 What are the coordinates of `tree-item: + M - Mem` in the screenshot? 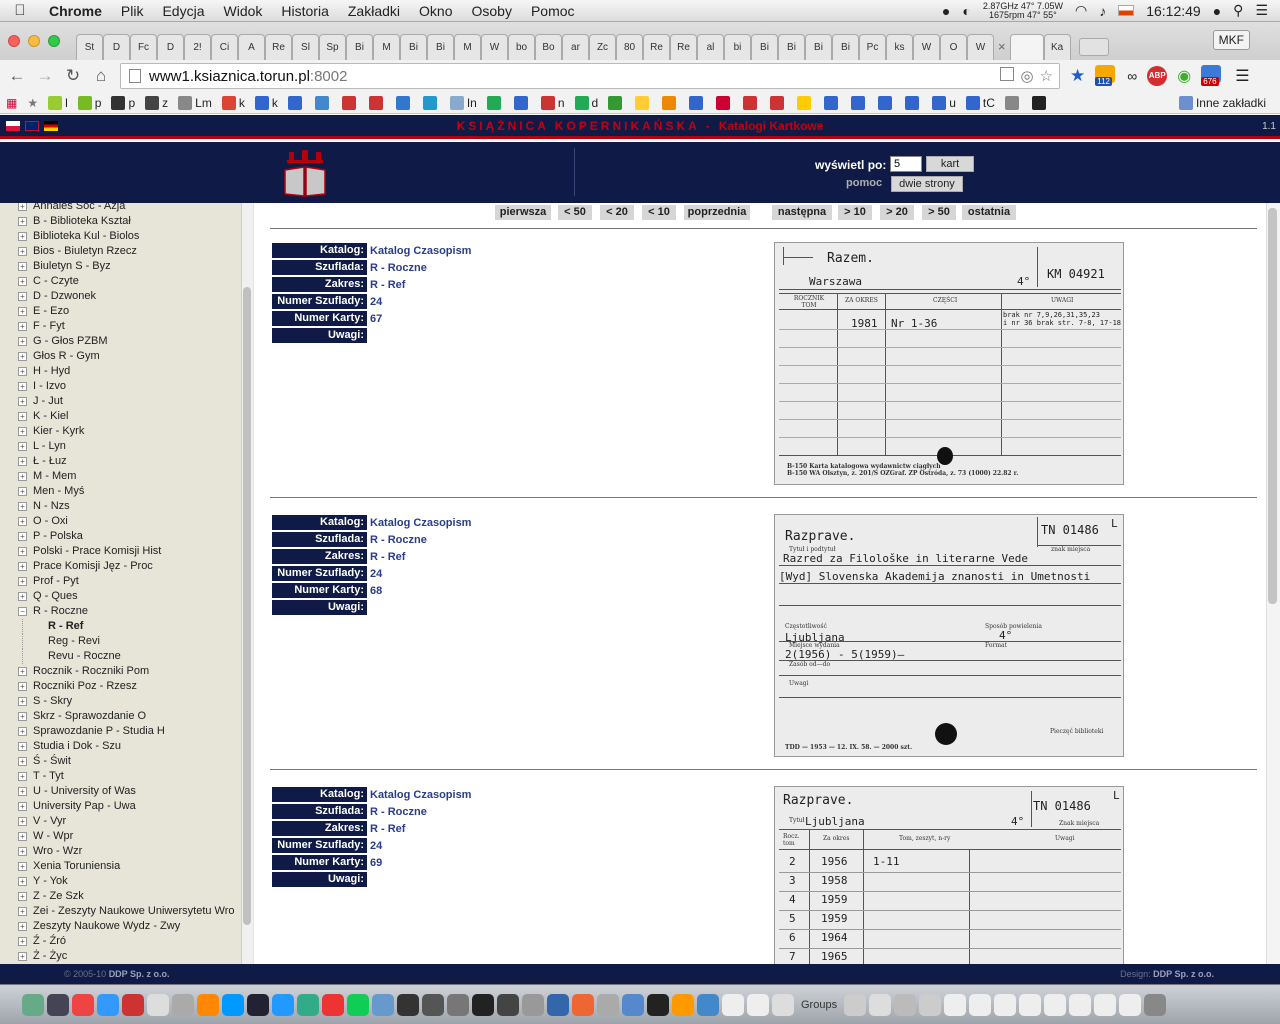 It's located at (127, 476).